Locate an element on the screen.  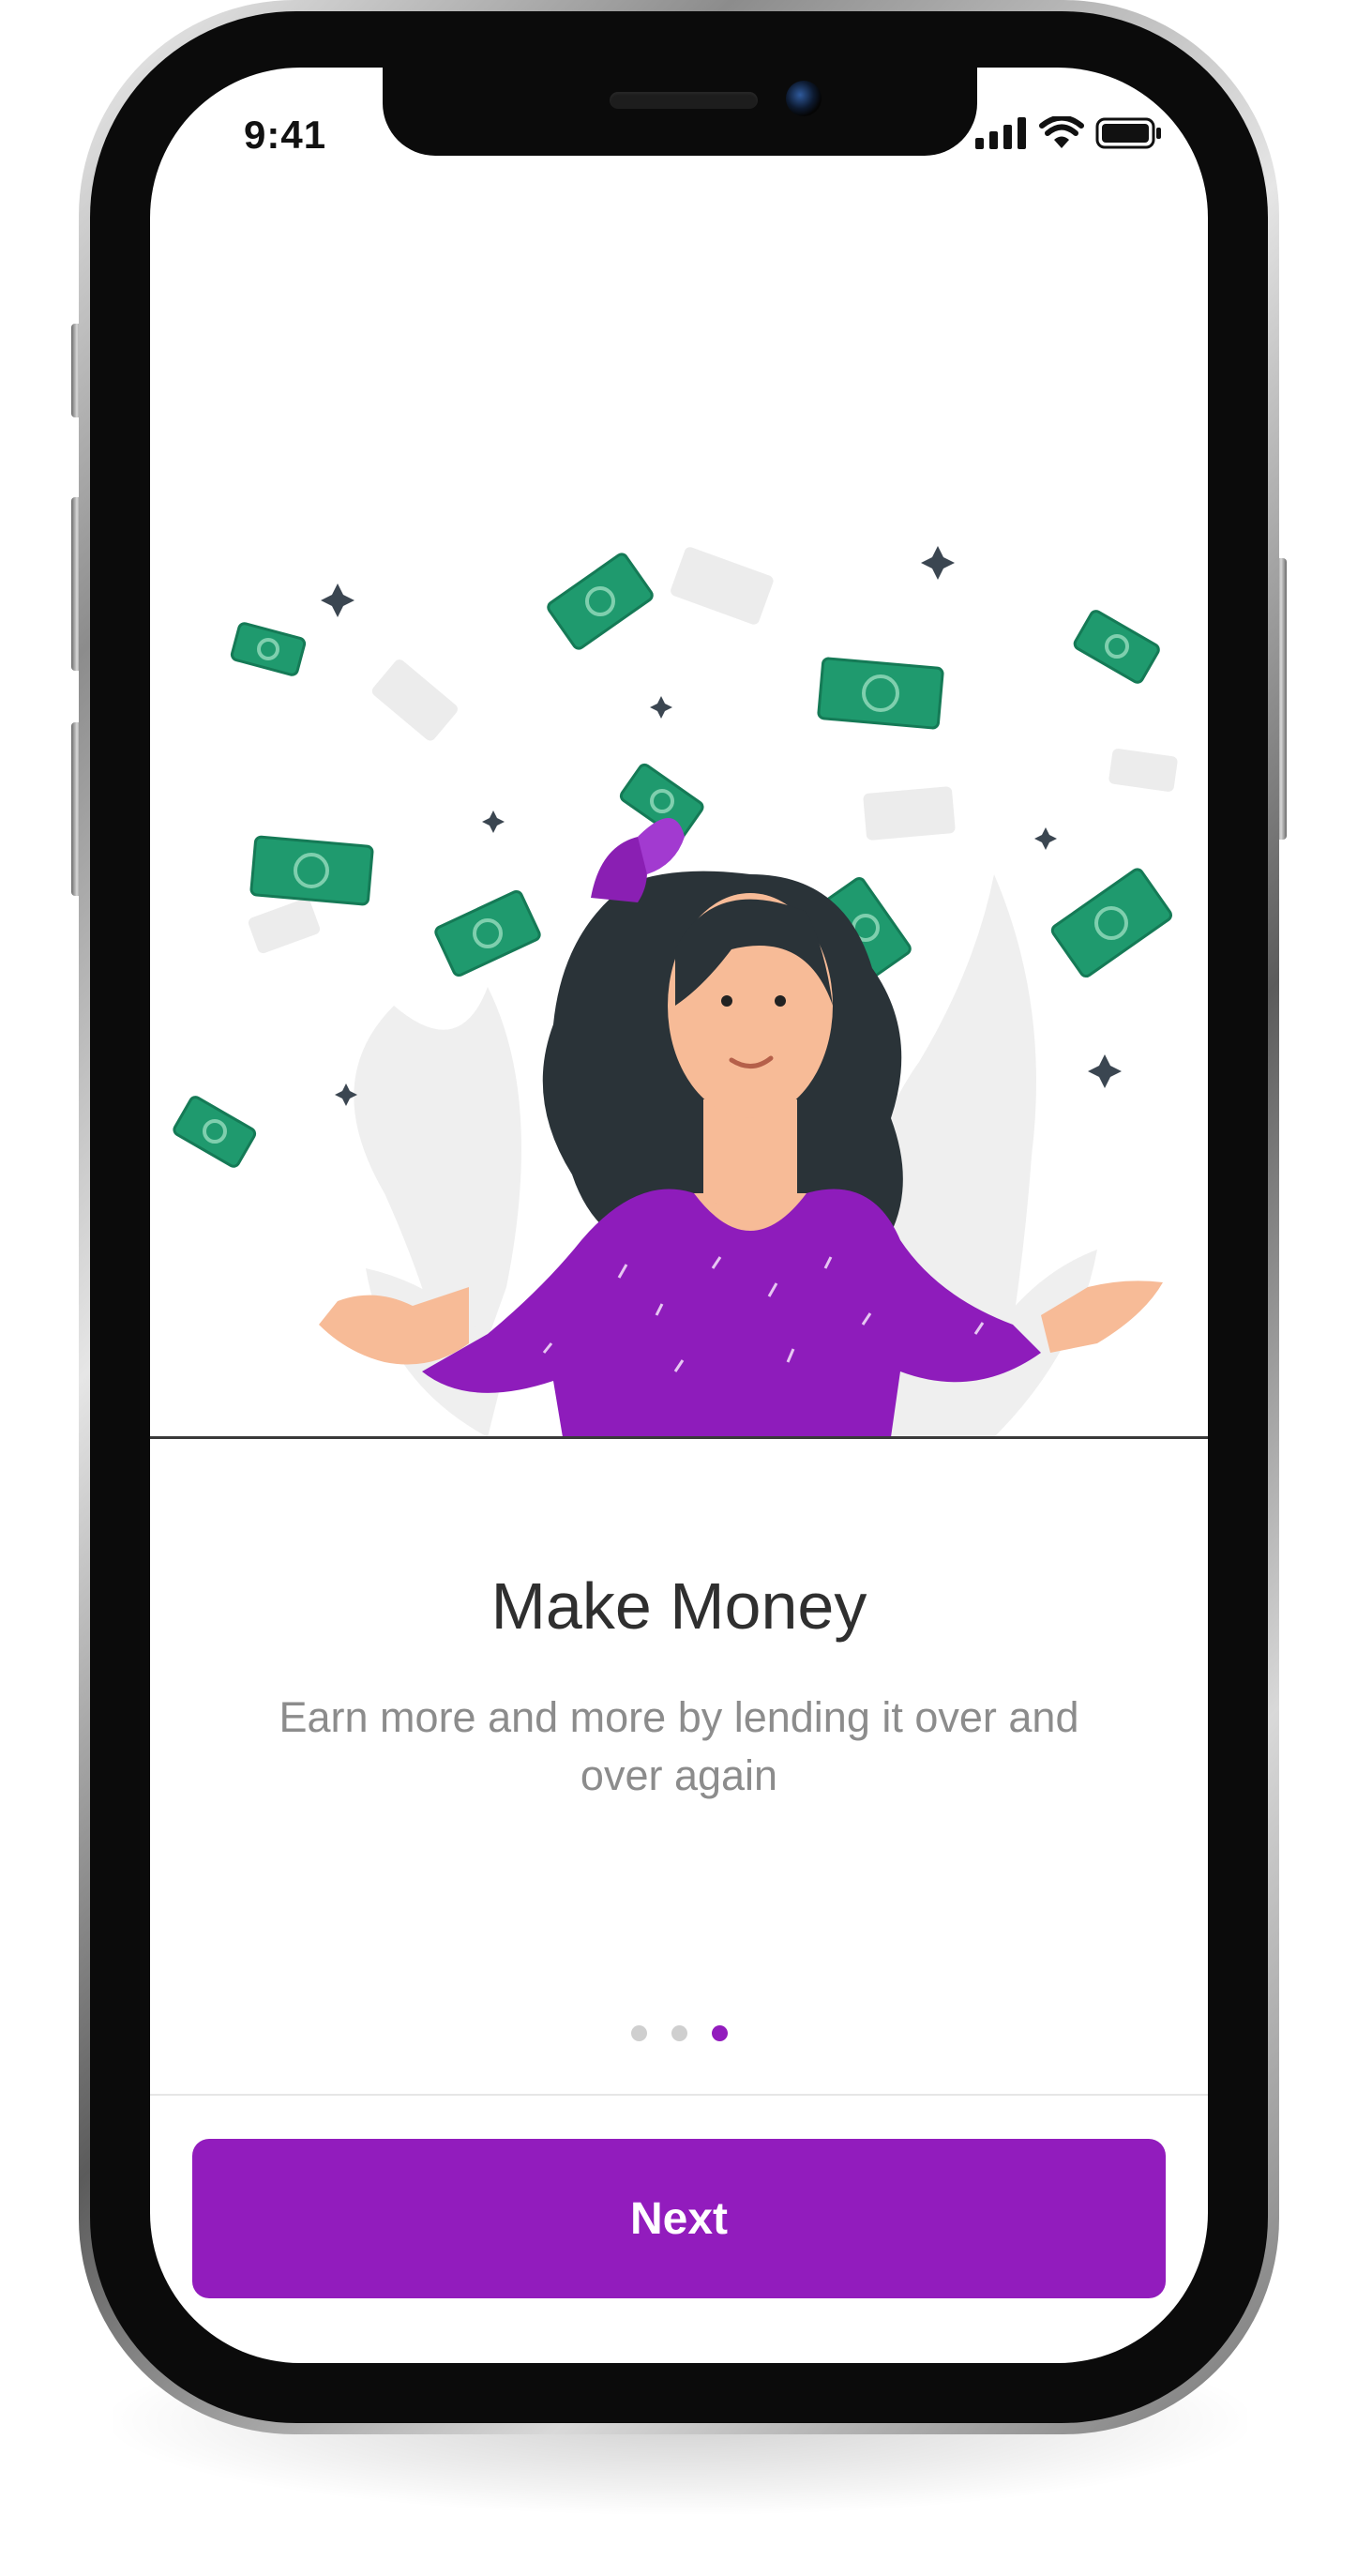
status-icons is located at coordinates (1069, 133).